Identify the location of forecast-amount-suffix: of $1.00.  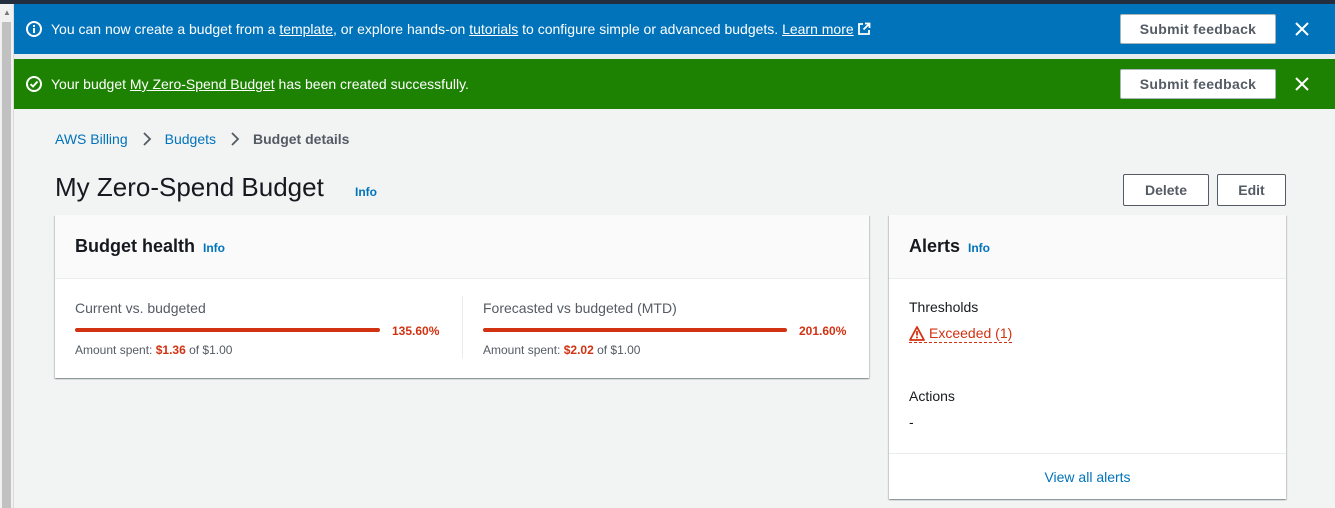
(617, 350).